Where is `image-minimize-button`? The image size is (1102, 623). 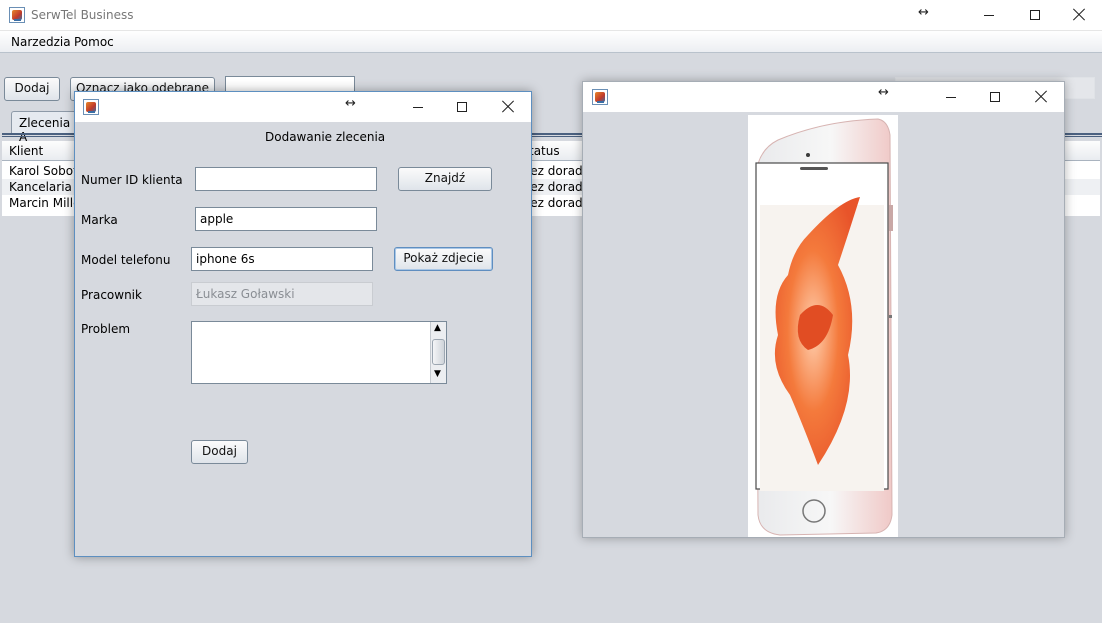 image-minimize-button is located at coordinates (951, 97).